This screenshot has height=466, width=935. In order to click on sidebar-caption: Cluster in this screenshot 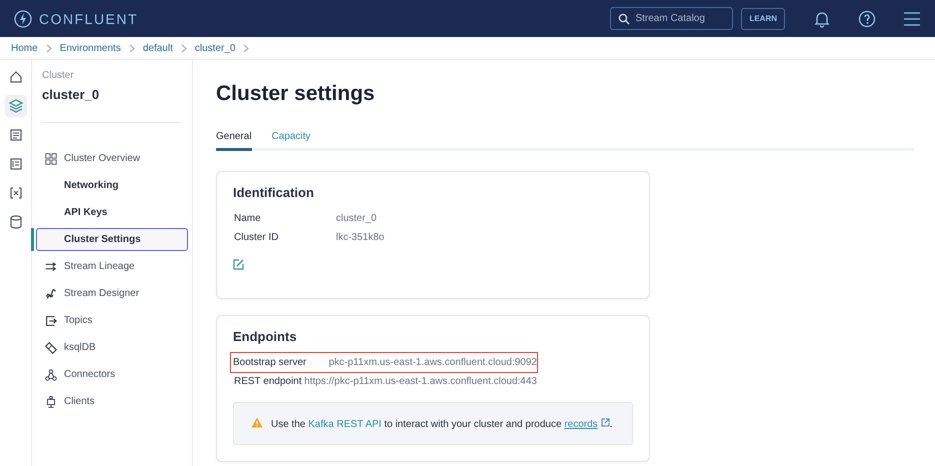, I will do `click(58, 75)`.